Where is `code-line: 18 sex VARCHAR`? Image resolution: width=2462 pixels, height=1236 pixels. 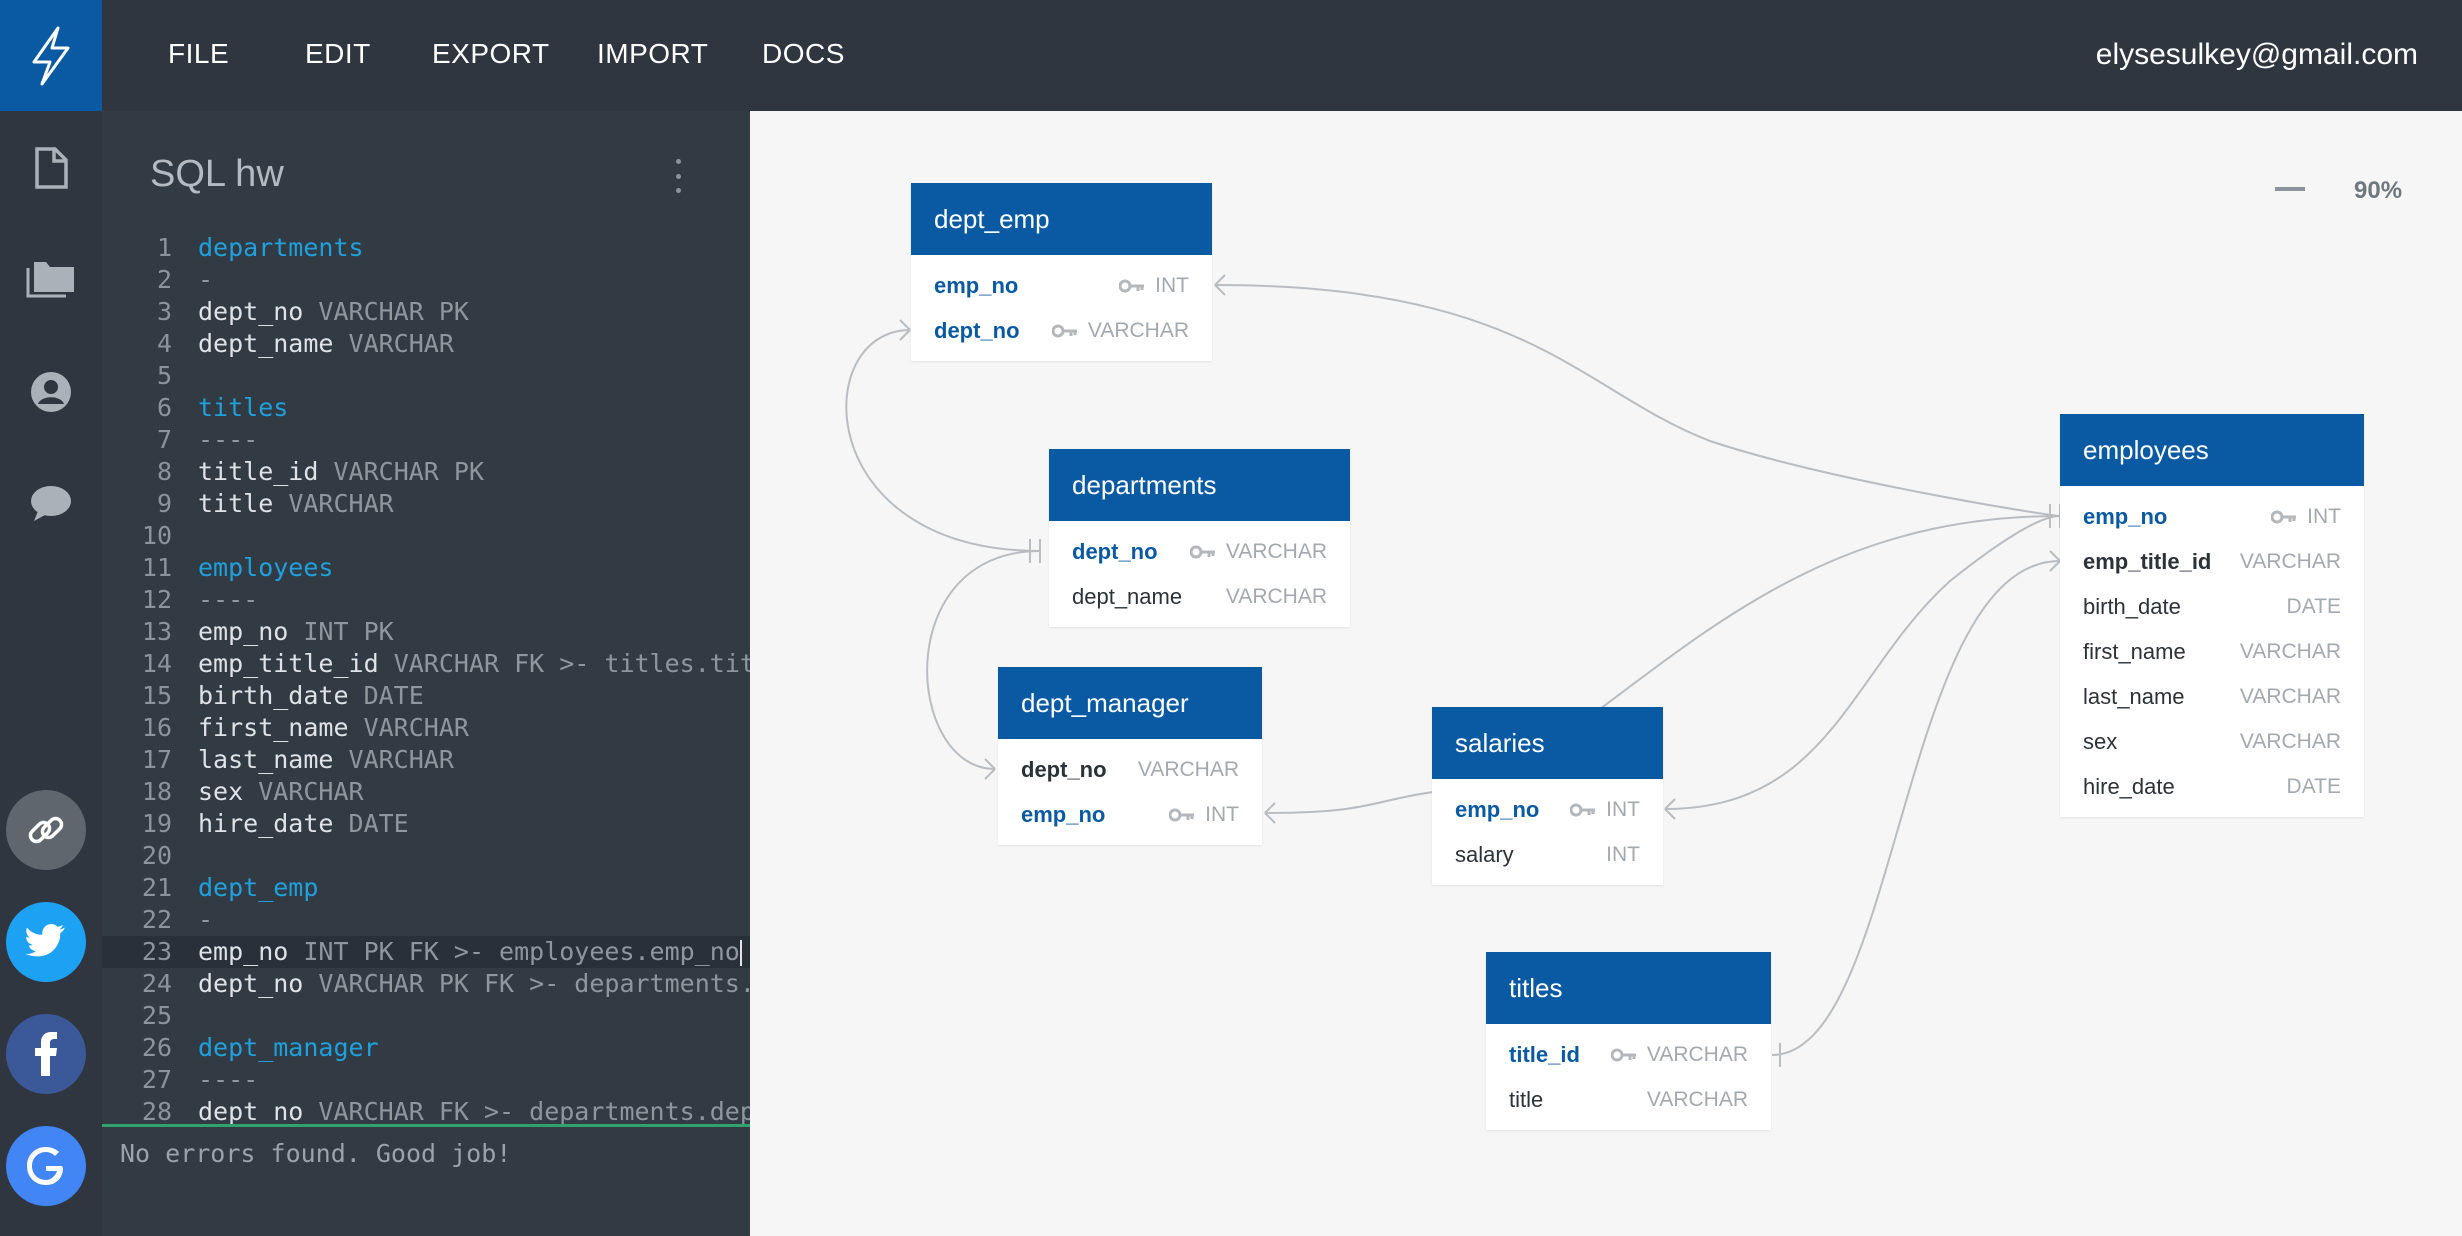 code-line: 18 sex VARCHAR is located at coordinates (426, 792).